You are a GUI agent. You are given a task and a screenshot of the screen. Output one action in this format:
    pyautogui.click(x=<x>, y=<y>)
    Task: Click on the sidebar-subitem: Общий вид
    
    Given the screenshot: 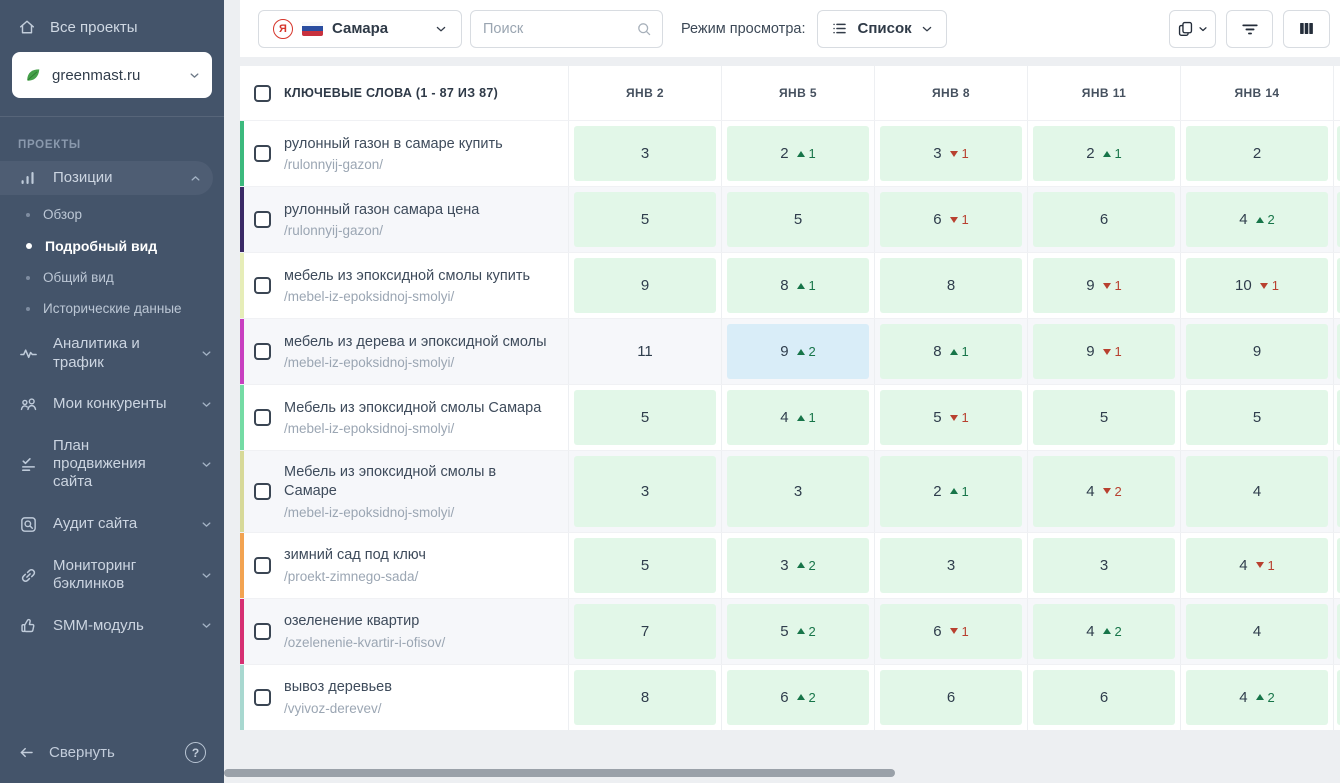 What is the action you would take?
    pyautogui.click(x=112, y=277)
    